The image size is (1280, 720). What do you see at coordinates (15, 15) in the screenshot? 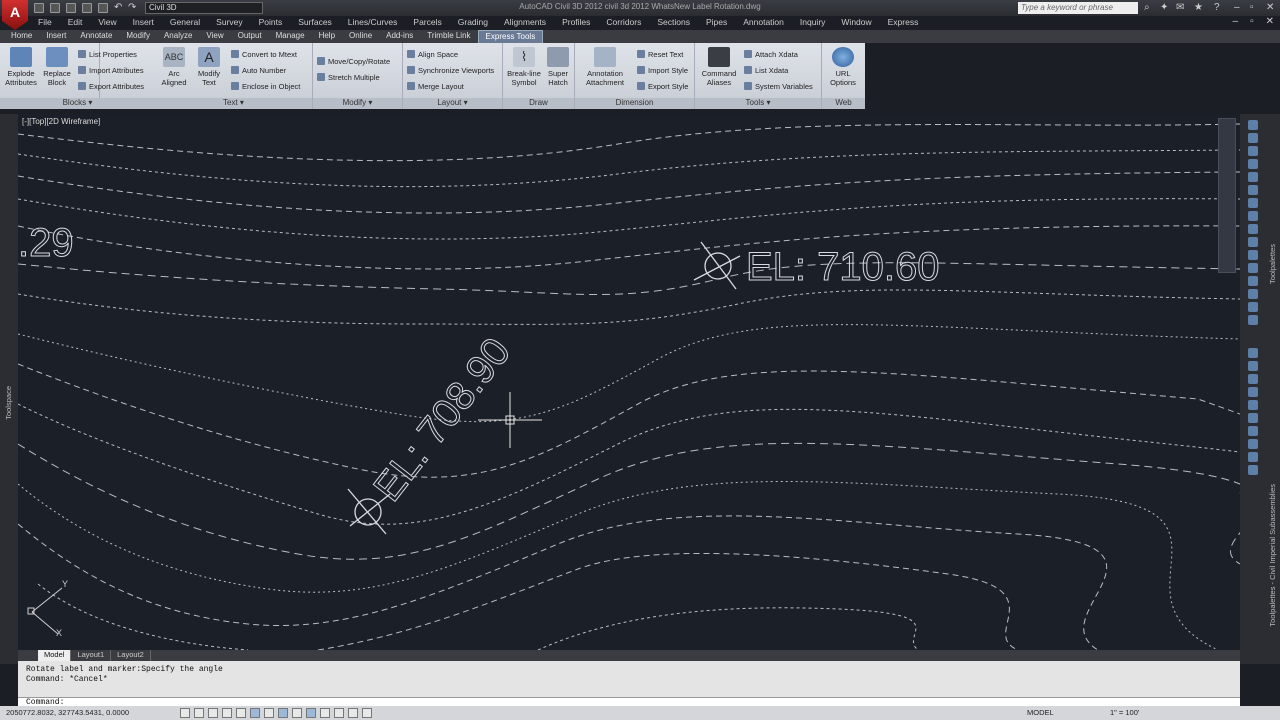
I see `application-menu-button: A` at bounding box center [15, 15].